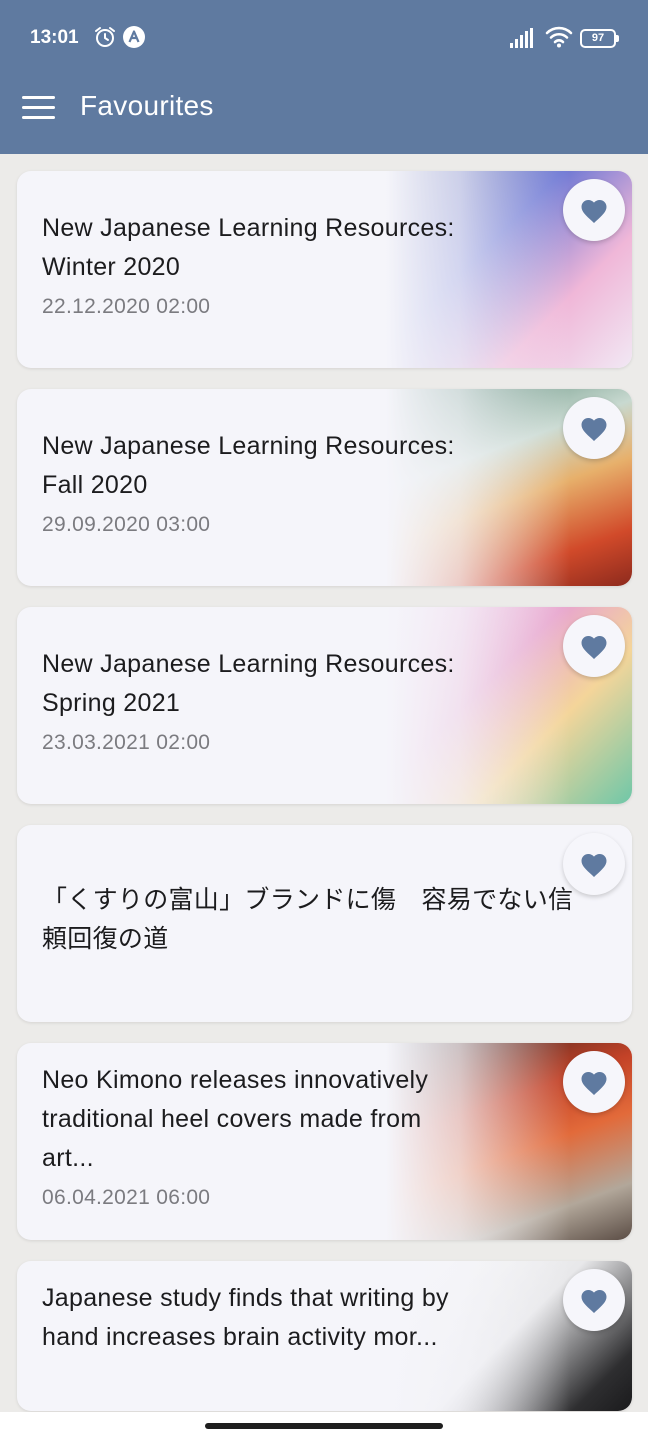 The image size is (648, 1440). Describe the element at coordinates (559, 37) in the screenshot. I see `wifi-icon` at that location.